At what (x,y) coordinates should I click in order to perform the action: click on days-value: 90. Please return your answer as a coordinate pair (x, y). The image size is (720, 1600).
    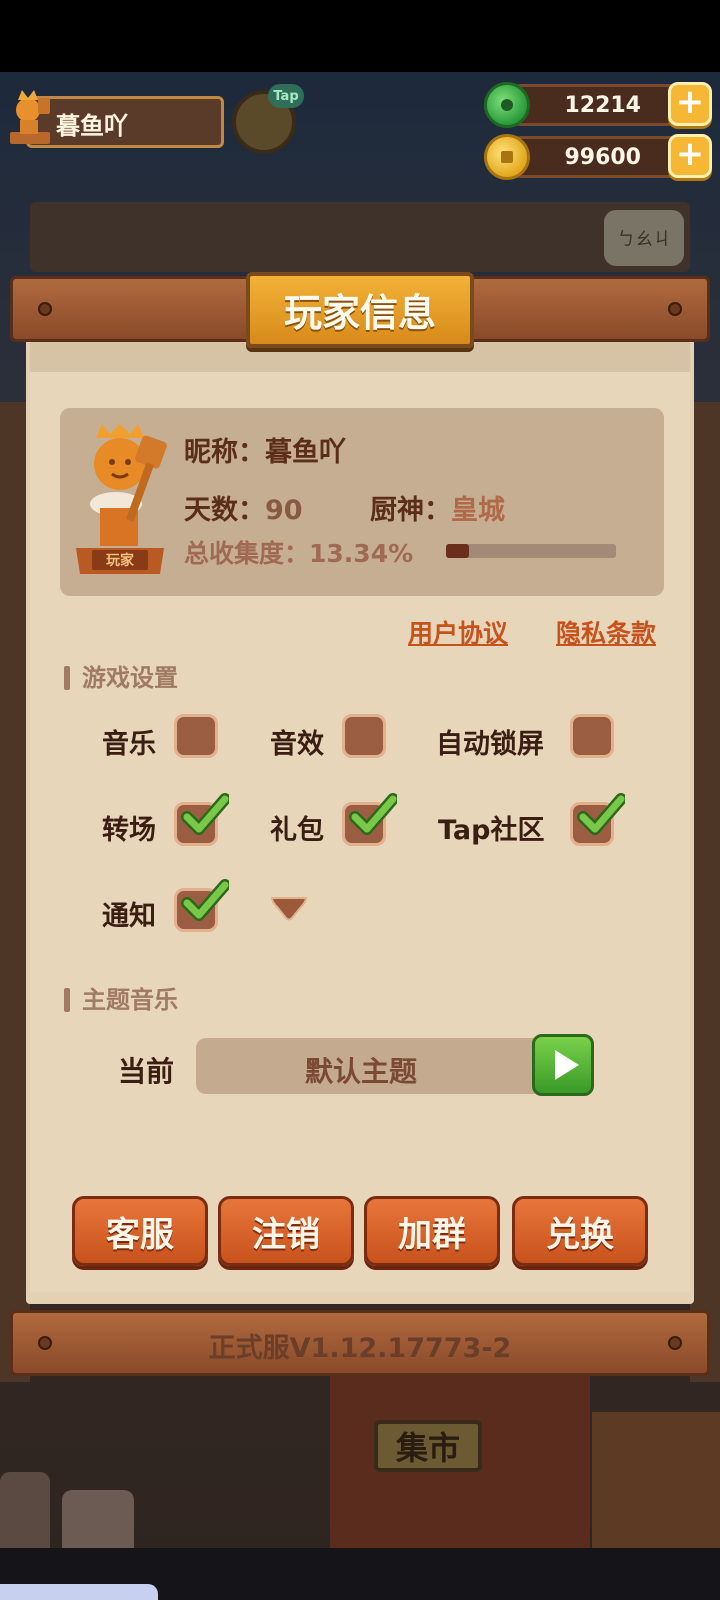
    Looking at the image, I should click on (284, 510).